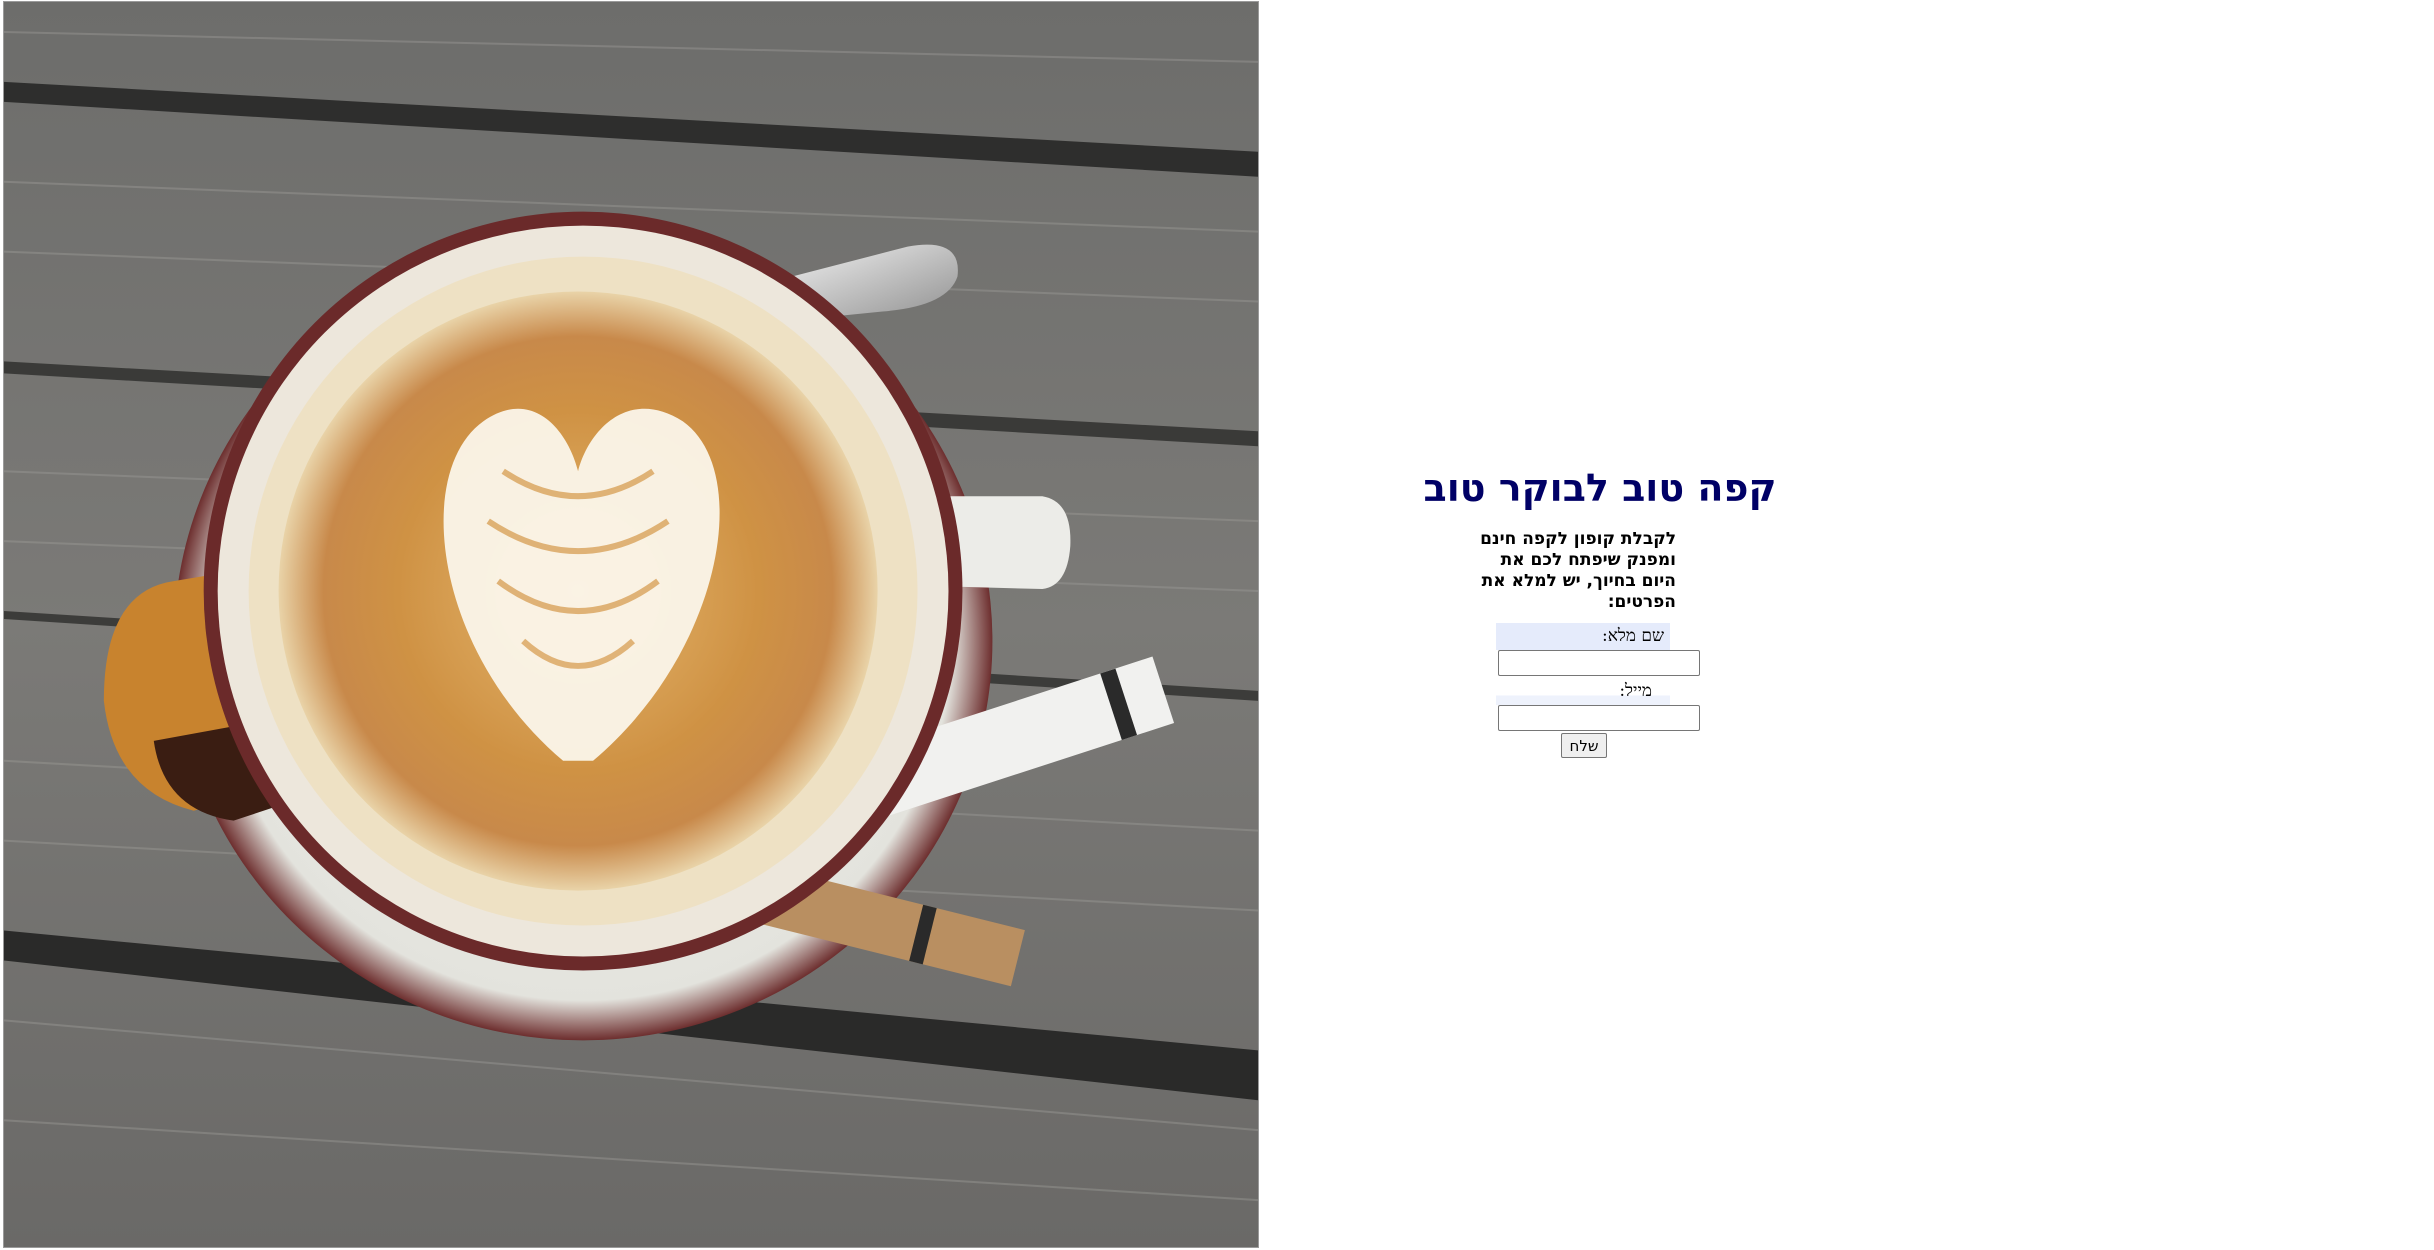  Describe the element at coordinates (1583, 691) in the screenshot. I see `email-label: מייל:` at that location.